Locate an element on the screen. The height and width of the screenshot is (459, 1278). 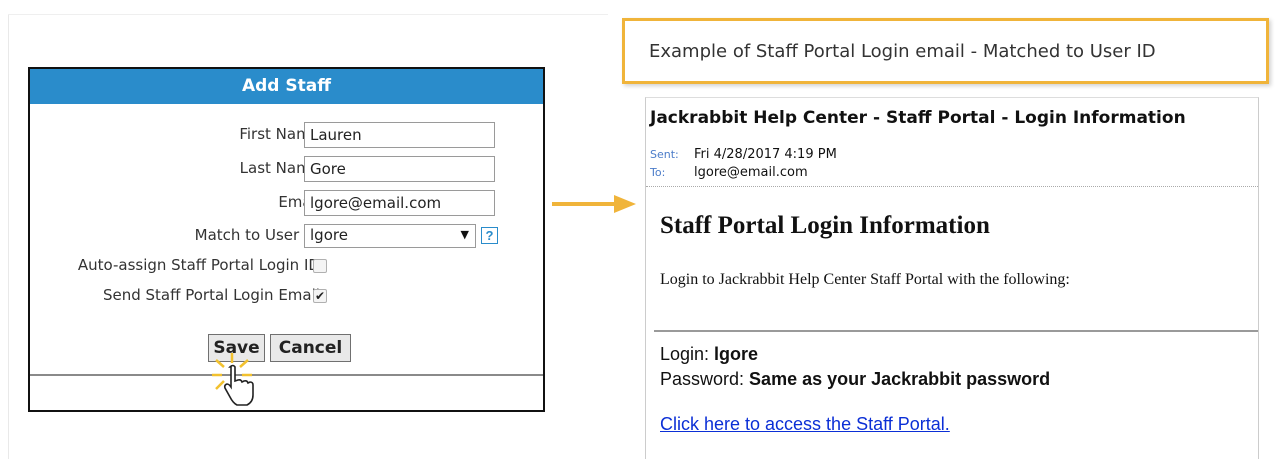
dropdown-arrow-icon: ▼ is located at coordinates (464, 234).